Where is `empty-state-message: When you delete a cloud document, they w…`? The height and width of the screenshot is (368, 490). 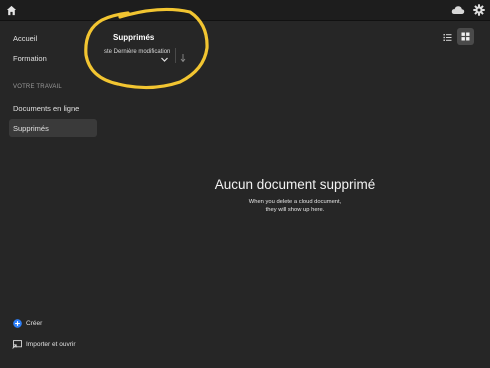
empty-state-message: When you delete a cloud document, they w… is located at coordinates (295, 206).